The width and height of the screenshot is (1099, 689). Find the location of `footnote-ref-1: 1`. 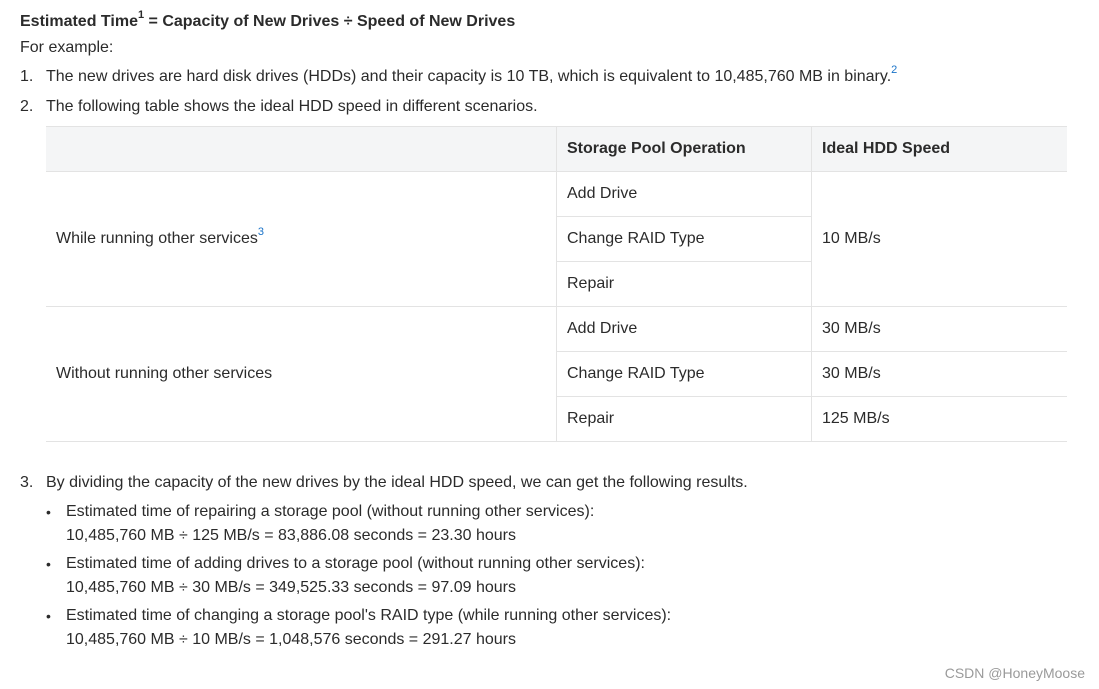

footnote-ref-1: 1 is located at coordinates (141, 15).